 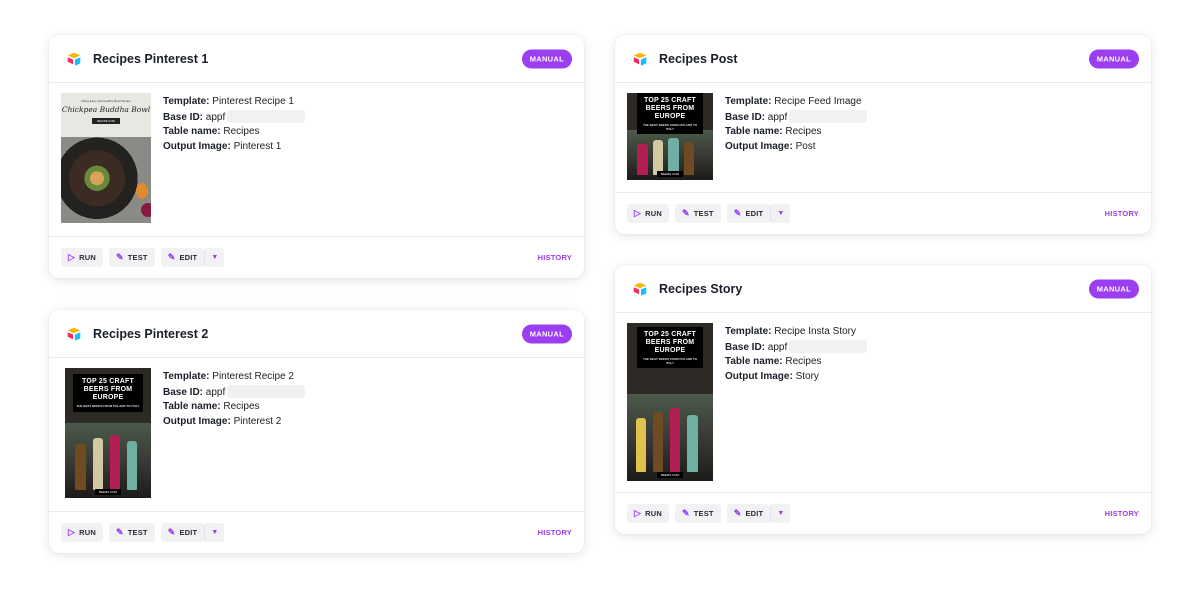 What do you see at coordinates (142, 191) in the screenshot?
I see `sweet-potato-decor` at bounding box center [142, 191].